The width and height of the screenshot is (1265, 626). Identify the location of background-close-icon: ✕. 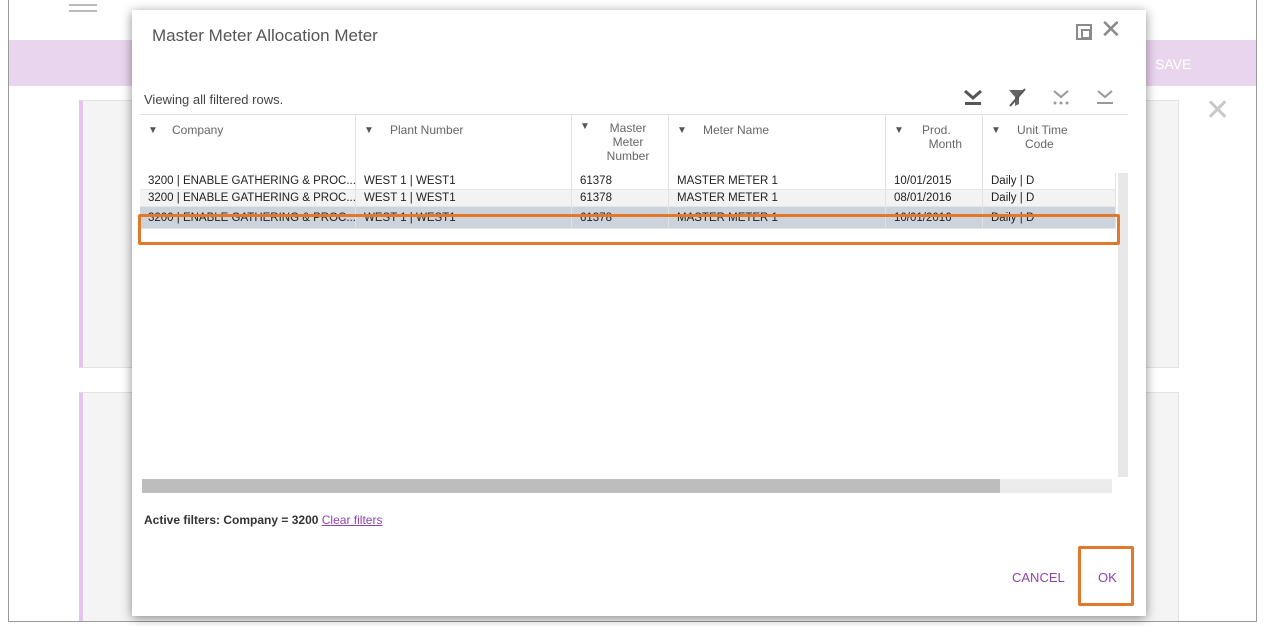
(1217, 111).